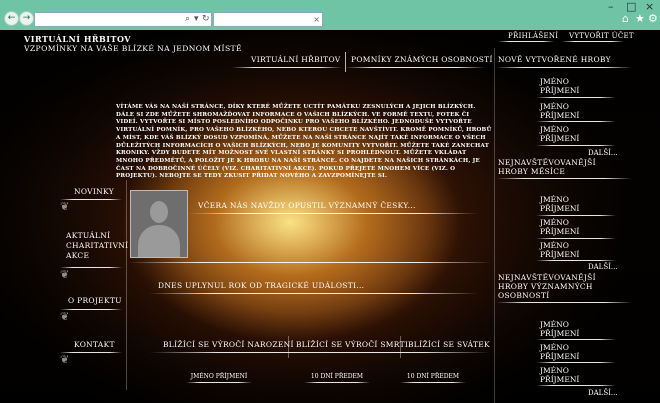 This screenshot has width=660, height=403. I want to click on minimize-icon: –, so click(611, 6).